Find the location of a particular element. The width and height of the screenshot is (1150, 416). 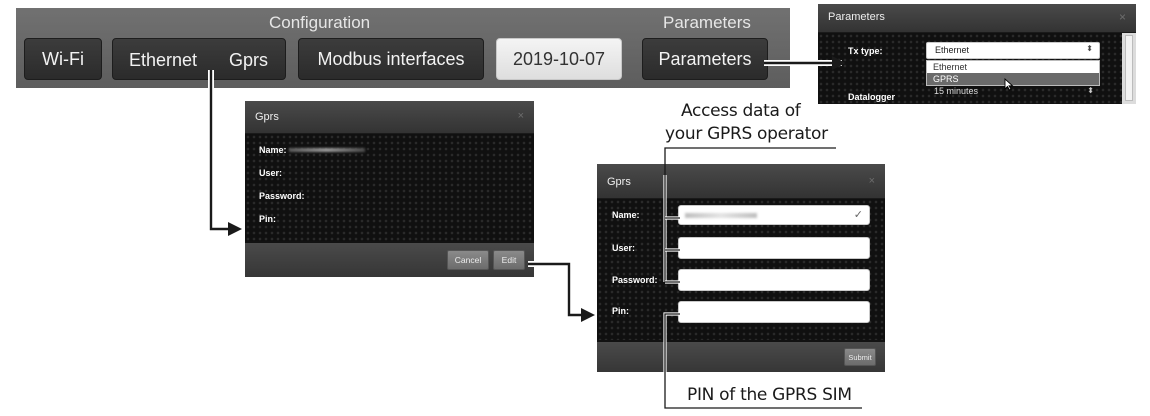

pin-bracket is located at coordinates (671, 342).